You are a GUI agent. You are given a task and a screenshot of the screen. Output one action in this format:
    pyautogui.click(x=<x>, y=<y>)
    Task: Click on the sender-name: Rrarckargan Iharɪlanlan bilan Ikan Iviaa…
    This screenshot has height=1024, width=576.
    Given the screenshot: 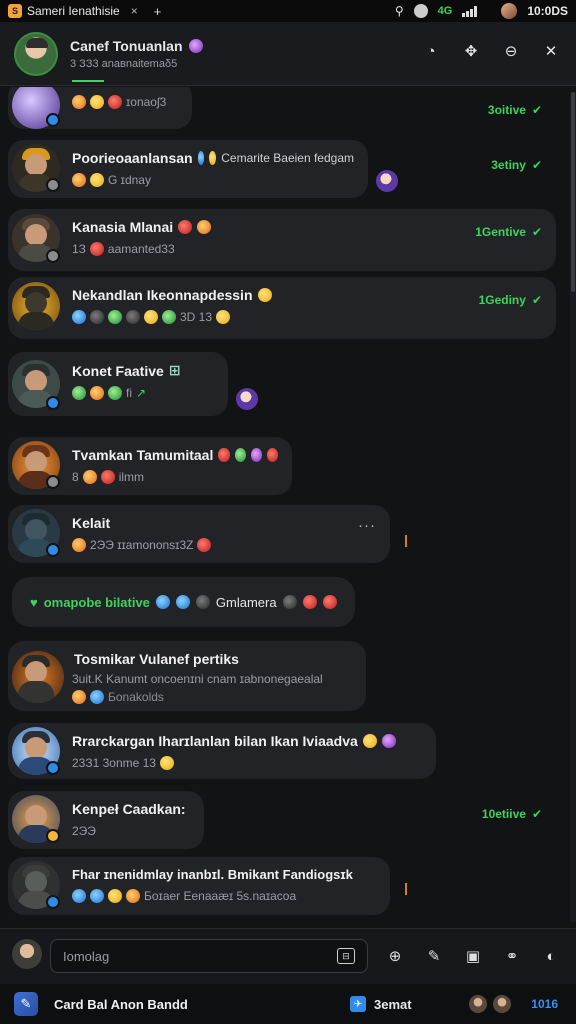 What is the action you would take?
    pyautogui.click(x=215, y=741)
    